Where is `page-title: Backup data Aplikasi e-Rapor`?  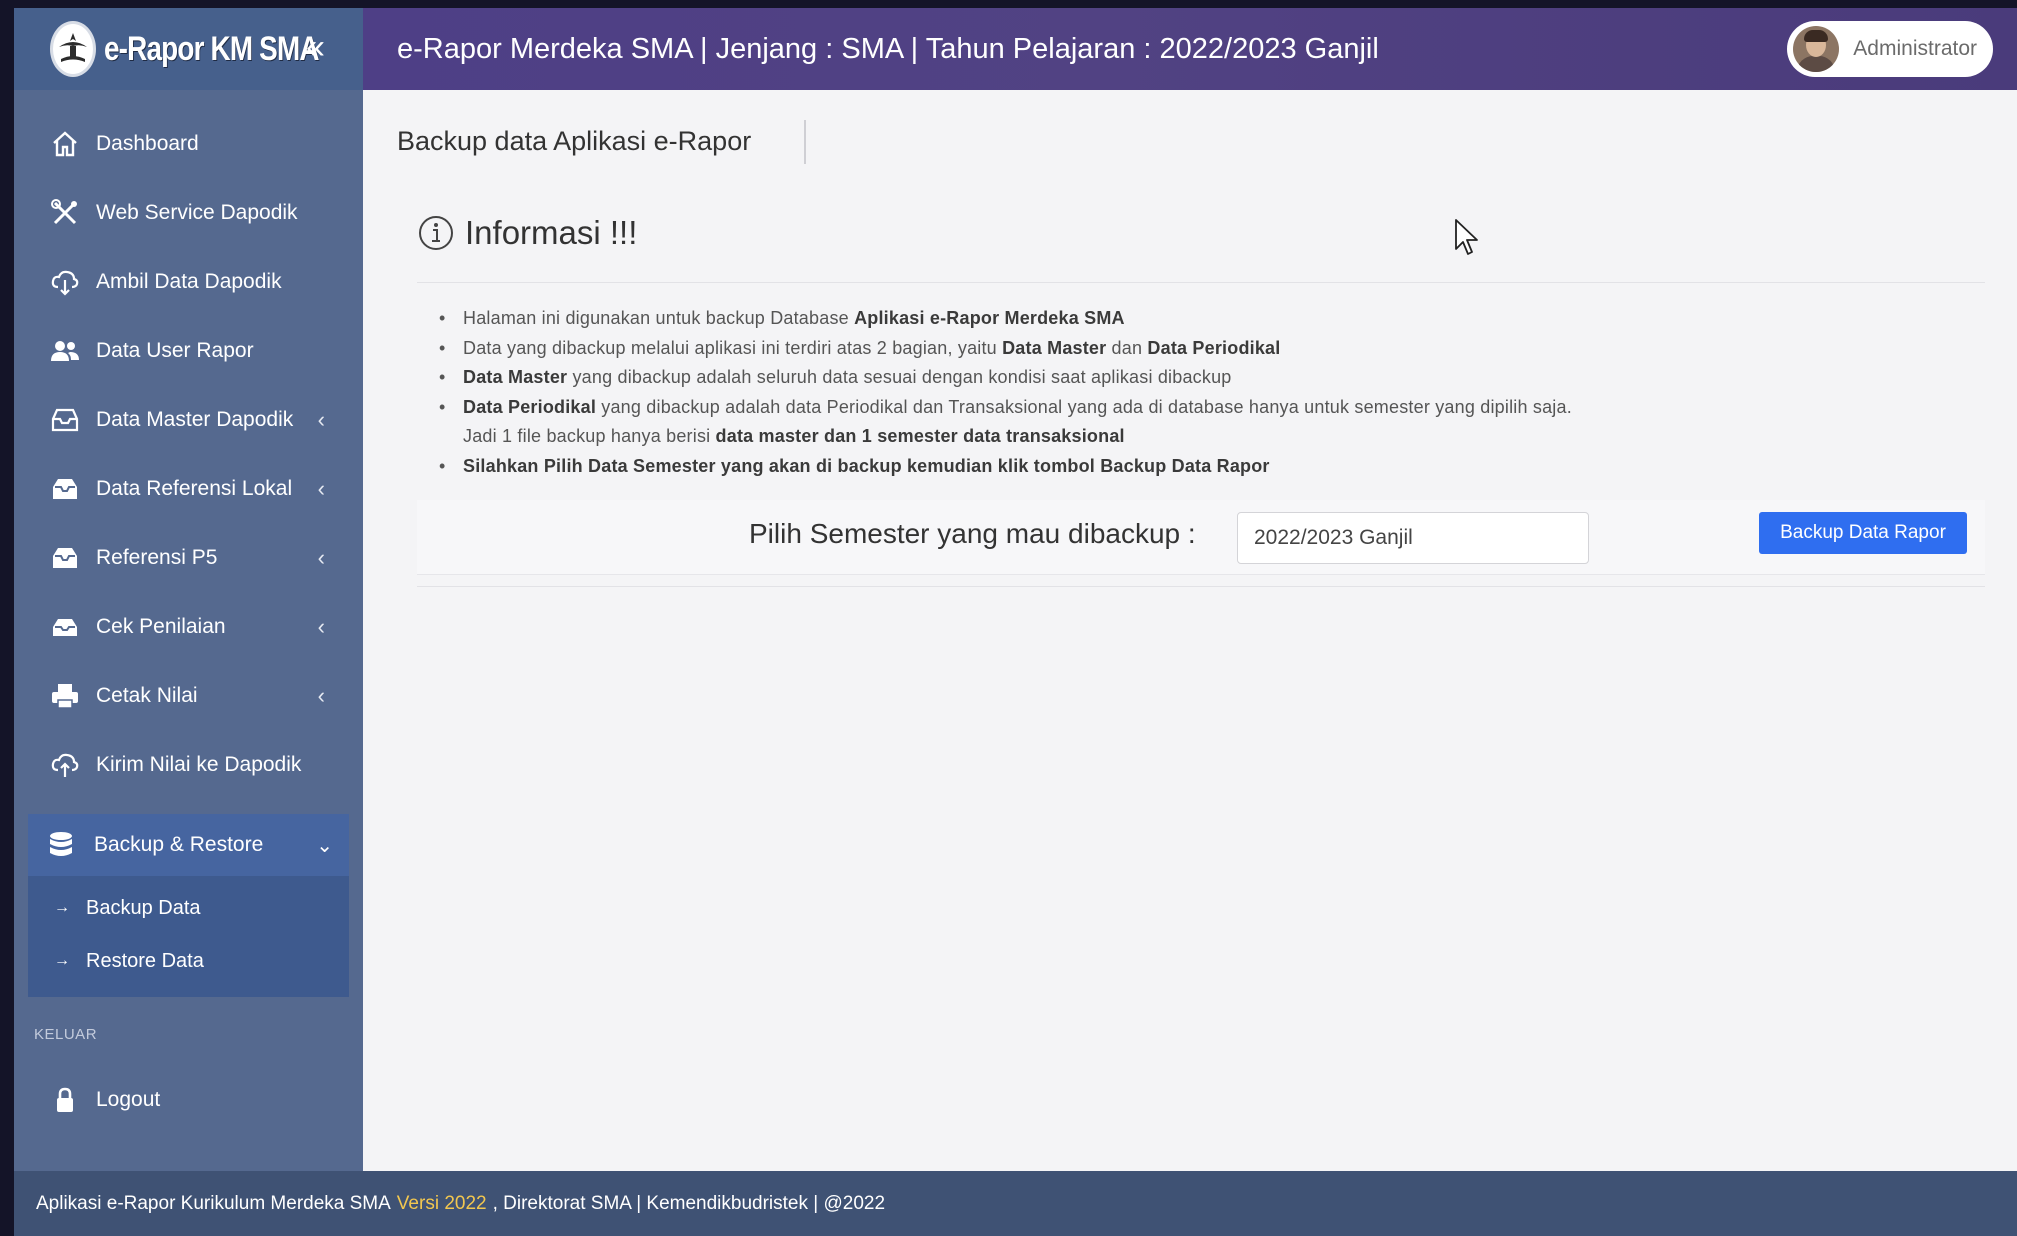 page-title: Backup data Aplikasi e-Rapor is located at coordinates (574, 141).